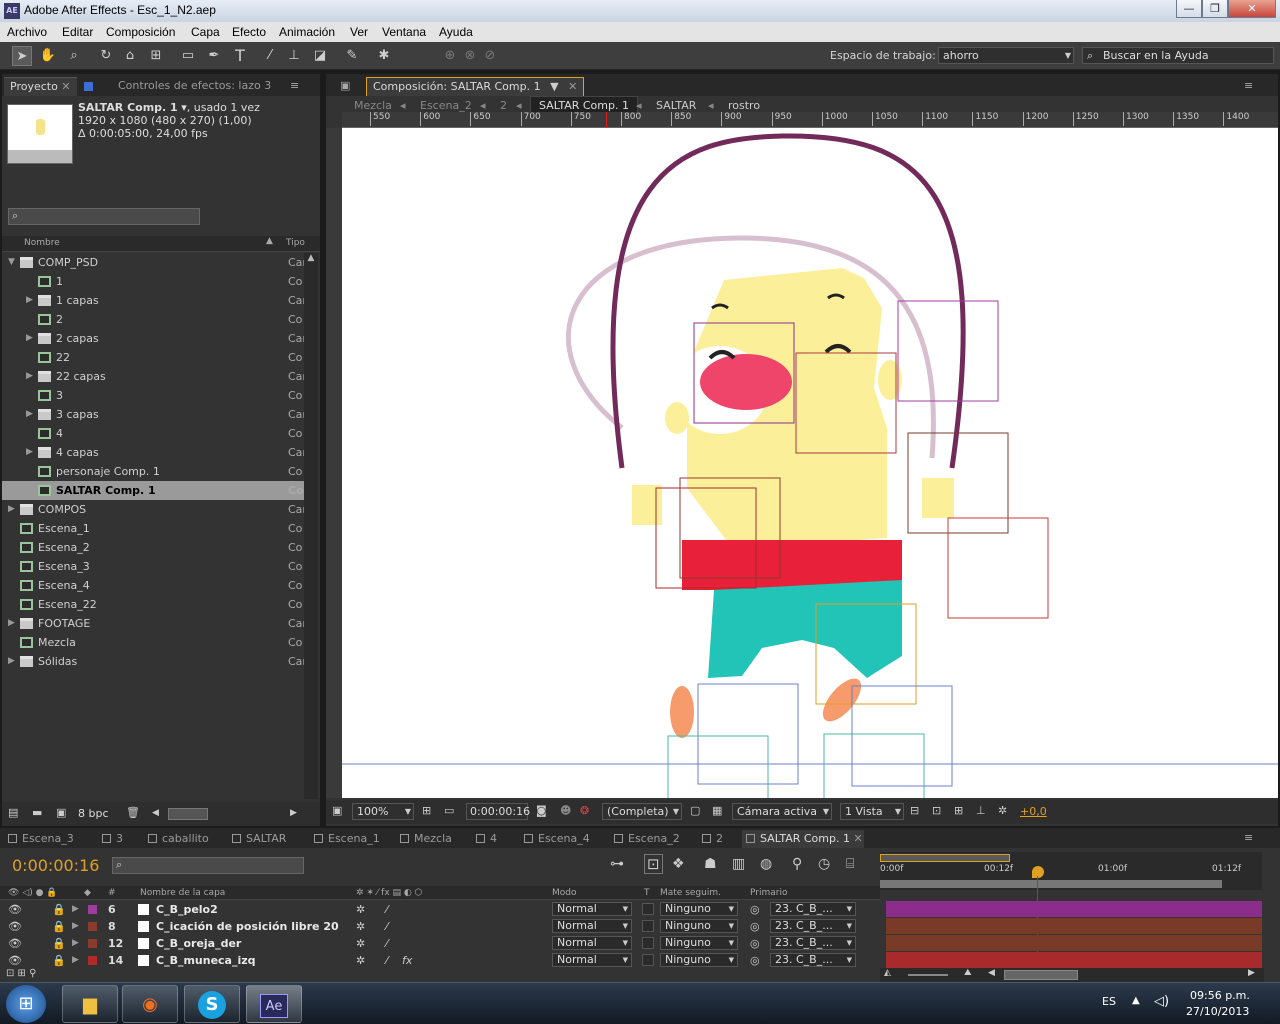 This screenshot has height=1024, width=1280. What do you see at coordinates (373, 105) in the screenshot?
I see `breadcrumb-mezcla: Mezcla` at bounding box center [373, 105].